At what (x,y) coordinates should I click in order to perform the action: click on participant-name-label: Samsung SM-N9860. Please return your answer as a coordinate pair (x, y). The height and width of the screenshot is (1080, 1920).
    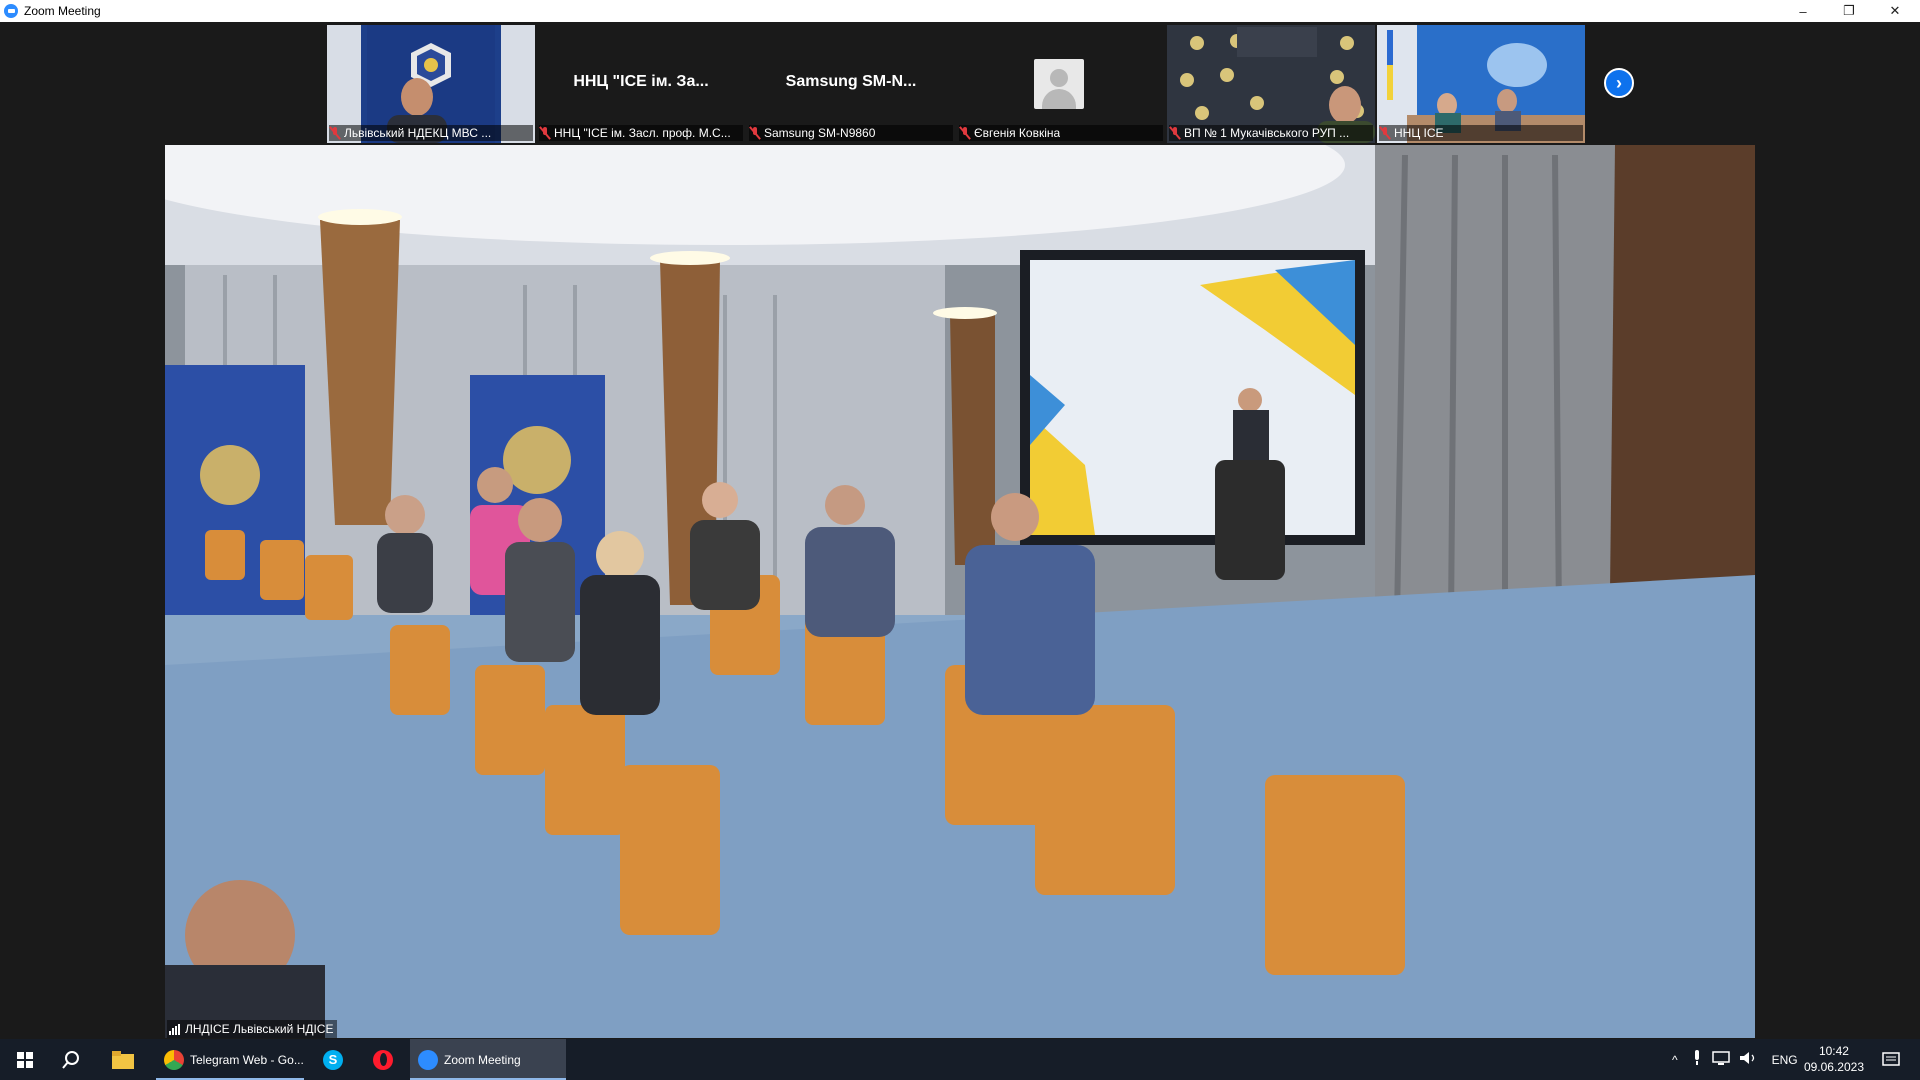
    Looking at the image, I should click on (851, 133).